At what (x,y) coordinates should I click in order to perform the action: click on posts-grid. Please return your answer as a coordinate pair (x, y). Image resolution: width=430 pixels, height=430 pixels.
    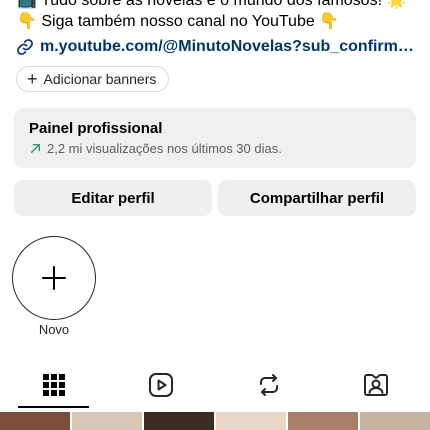
    Looking at the image, I should click on (215, 421).